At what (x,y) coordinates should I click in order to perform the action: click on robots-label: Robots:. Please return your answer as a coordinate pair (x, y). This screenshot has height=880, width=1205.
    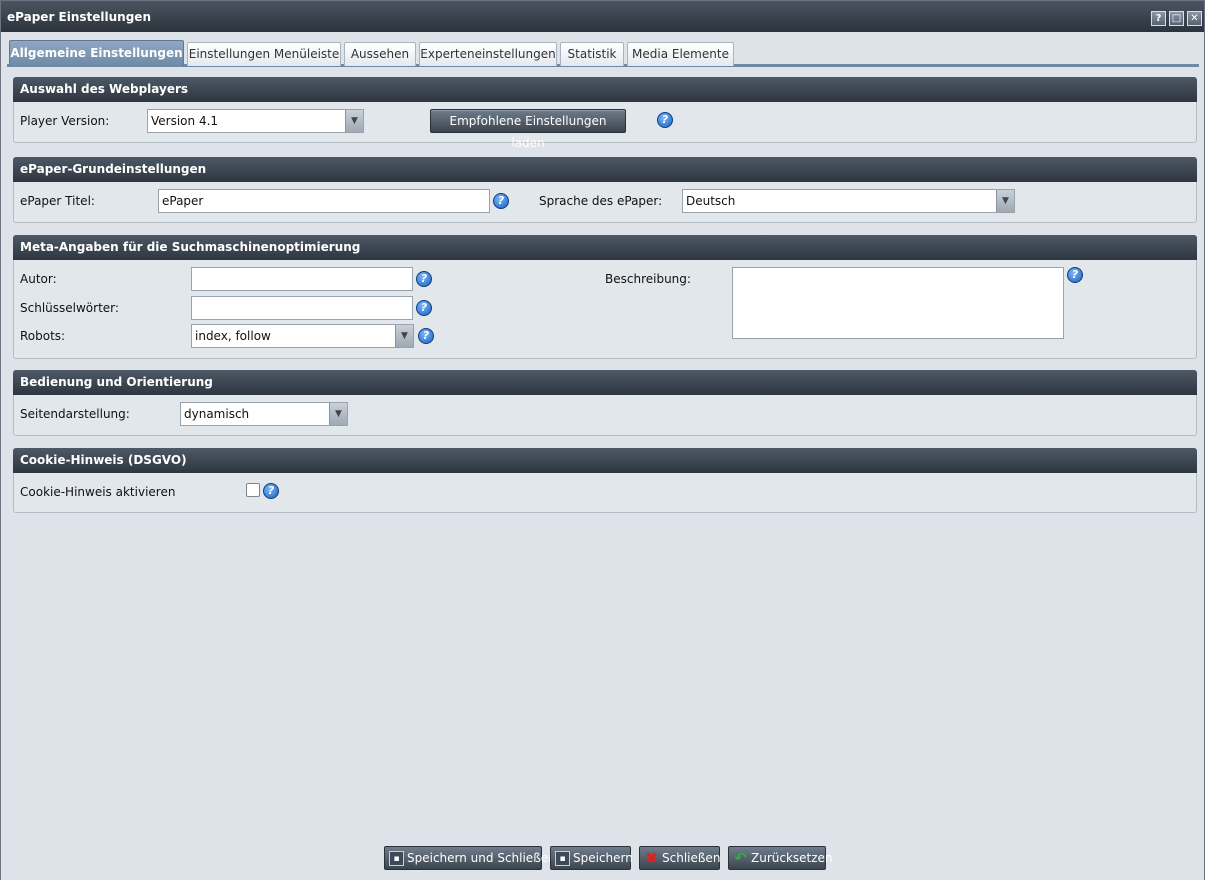
    Looking at the image, I should click on (43, 336).